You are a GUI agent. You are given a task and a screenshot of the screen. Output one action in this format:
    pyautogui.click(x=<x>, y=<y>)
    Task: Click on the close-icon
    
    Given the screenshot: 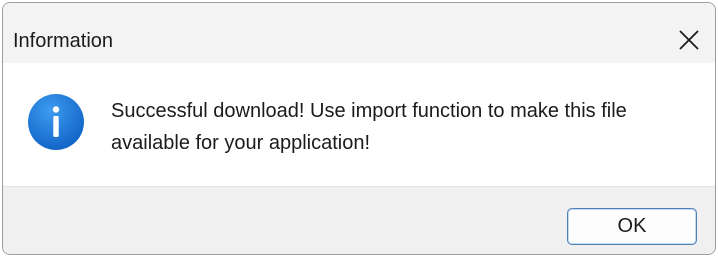 What is the action you would take?
    pyautogui.click(x=689, y=40)
    